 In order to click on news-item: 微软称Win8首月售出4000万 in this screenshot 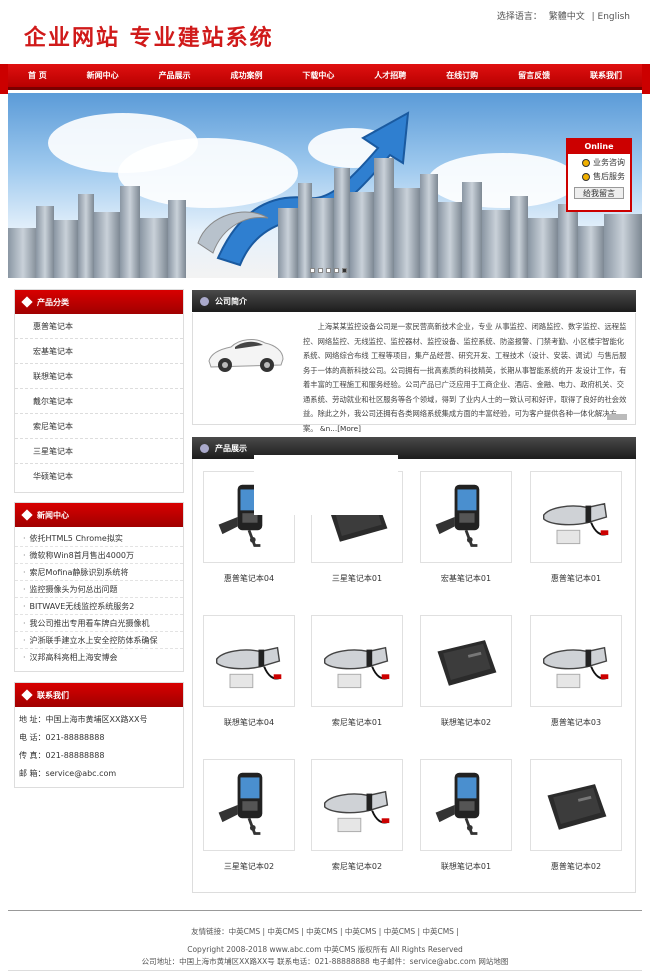, I will do `click(99, 555)`.